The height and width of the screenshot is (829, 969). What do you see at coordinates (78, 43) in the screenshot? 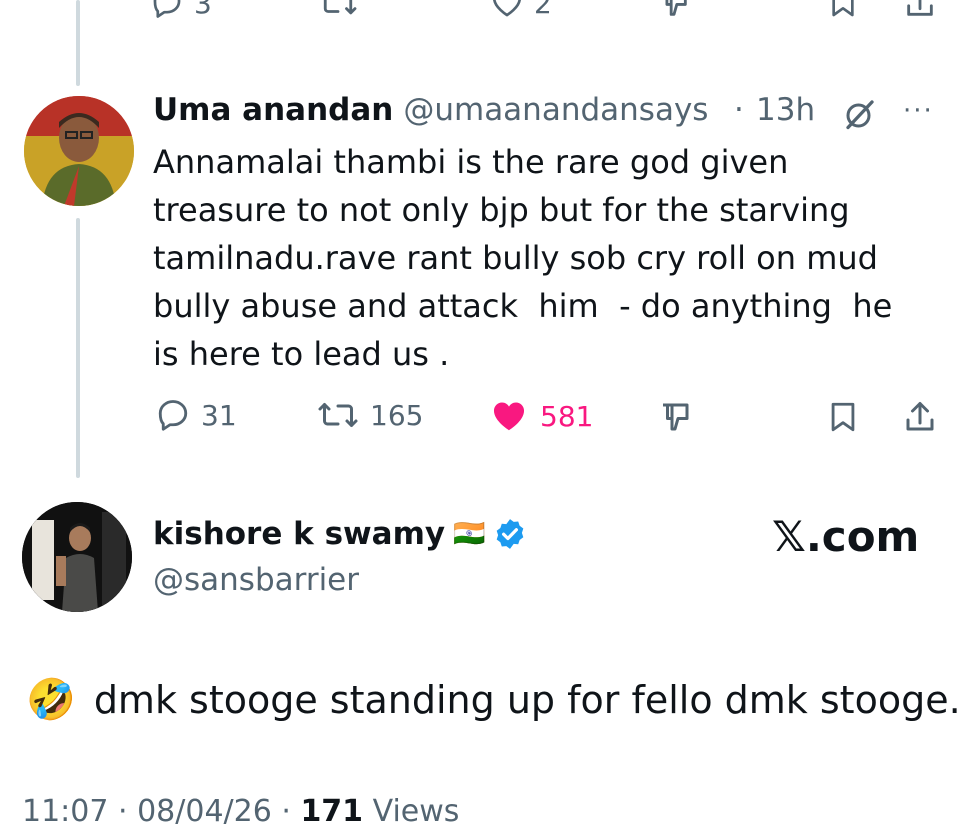
I see `thread-line-top` at bounding box center [78, 43].